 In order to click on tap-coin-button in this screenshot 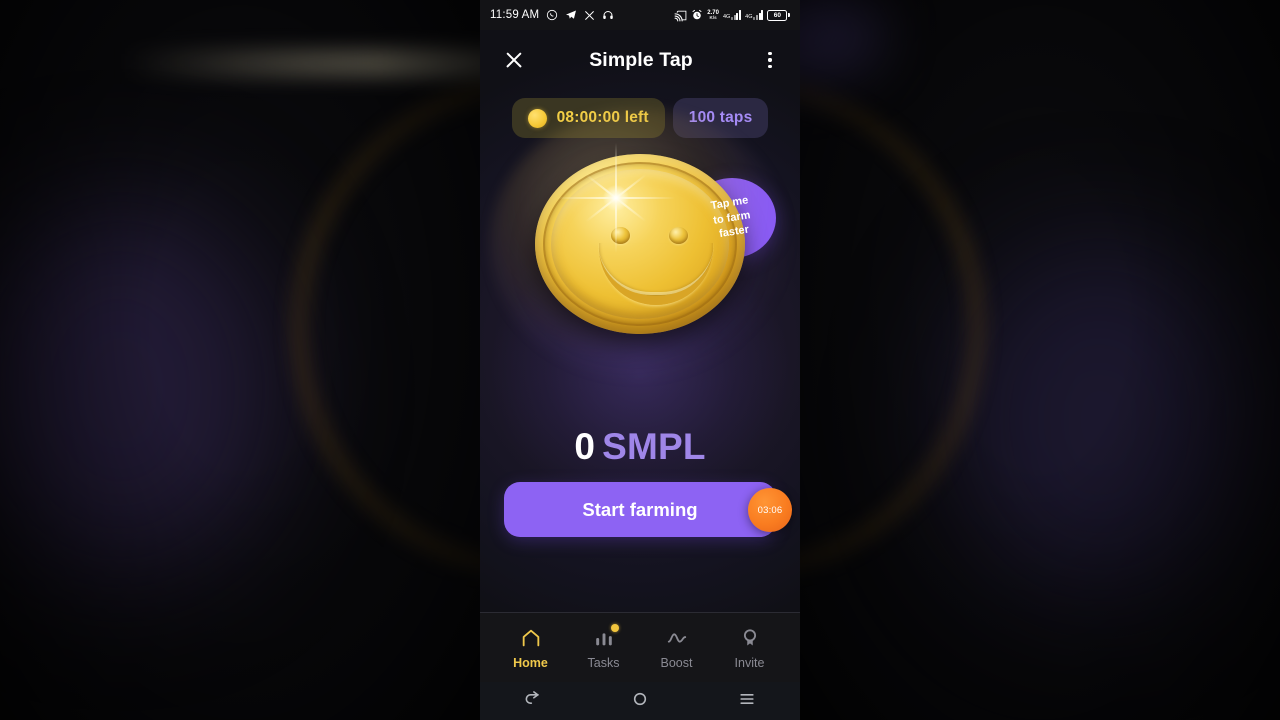, I will do `click(640, 244)`.